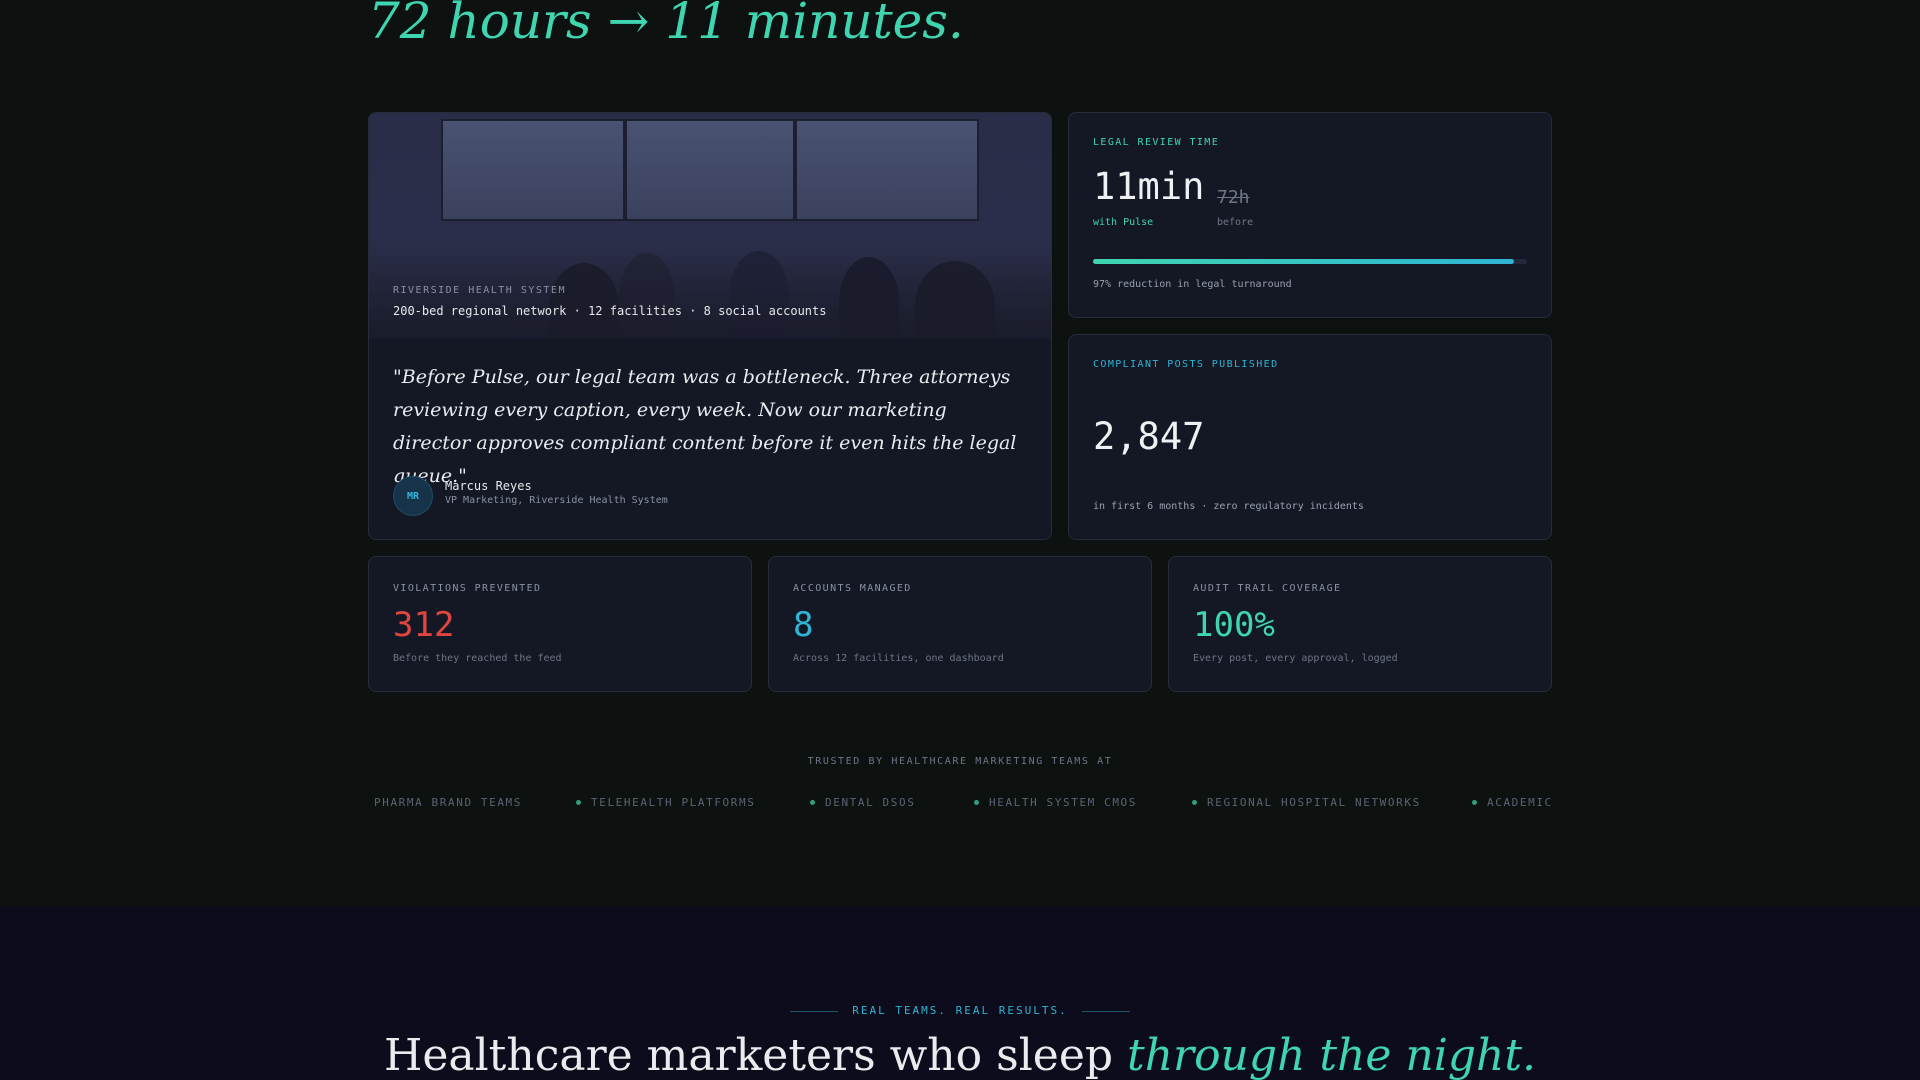 The width and height of the screenshot is (1920, 1080). What do you see at coordinates (467, 588) in the screenshot?
I see `stat-label: VIOLATIONS PREVENTED` at bounding box center [467, 588].